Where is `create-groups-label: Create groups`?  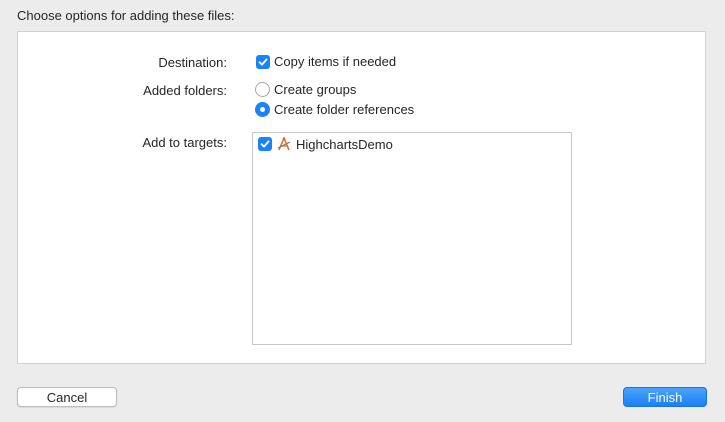
create-groups-label: Create groups is located at coordinates (315, 89).